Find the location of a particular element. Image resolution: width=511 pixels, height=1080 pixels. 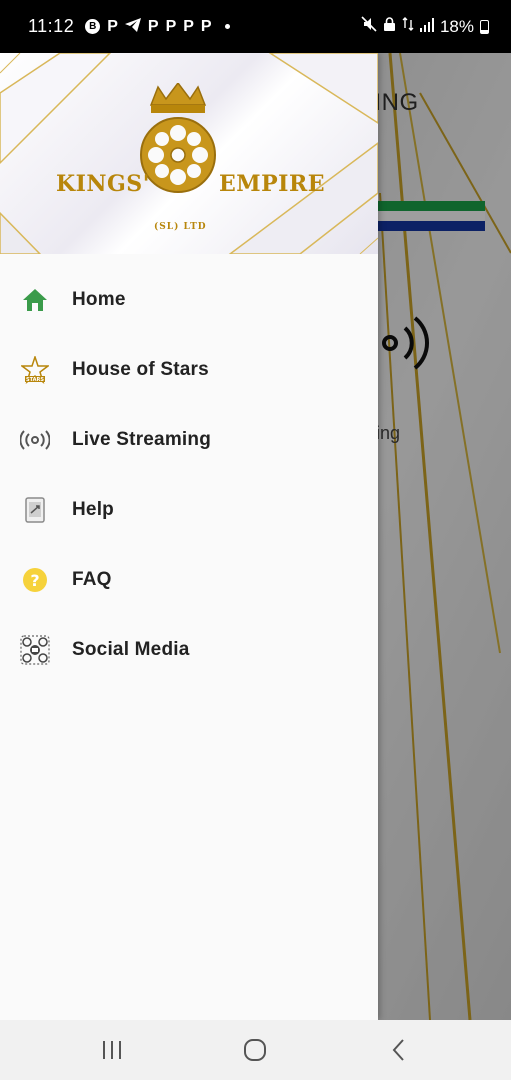

recent-apps-button is located at coordinates (112, 1050).